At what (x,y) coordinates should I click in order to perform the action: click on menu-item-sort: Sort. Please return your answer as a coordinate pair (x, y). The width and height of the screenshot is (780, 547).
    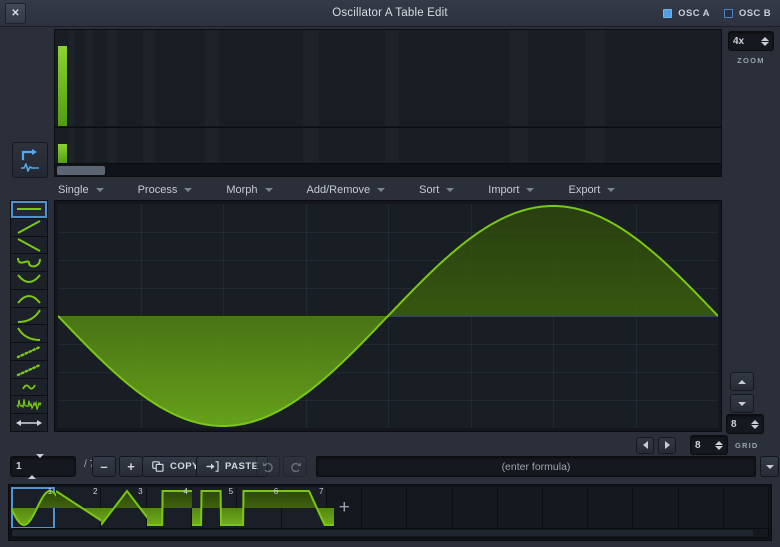
    Looking at the image, I should click on (436, 190).